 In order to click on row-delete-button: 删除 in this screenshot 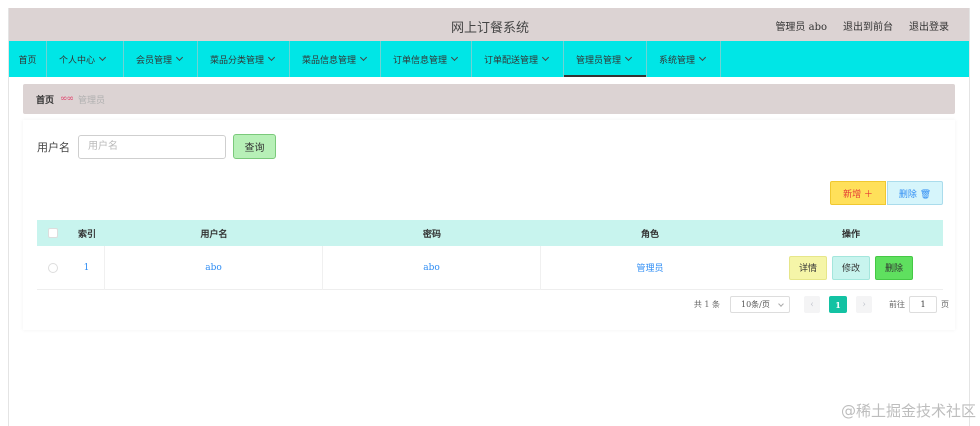, I will do `click(894, 267)`.